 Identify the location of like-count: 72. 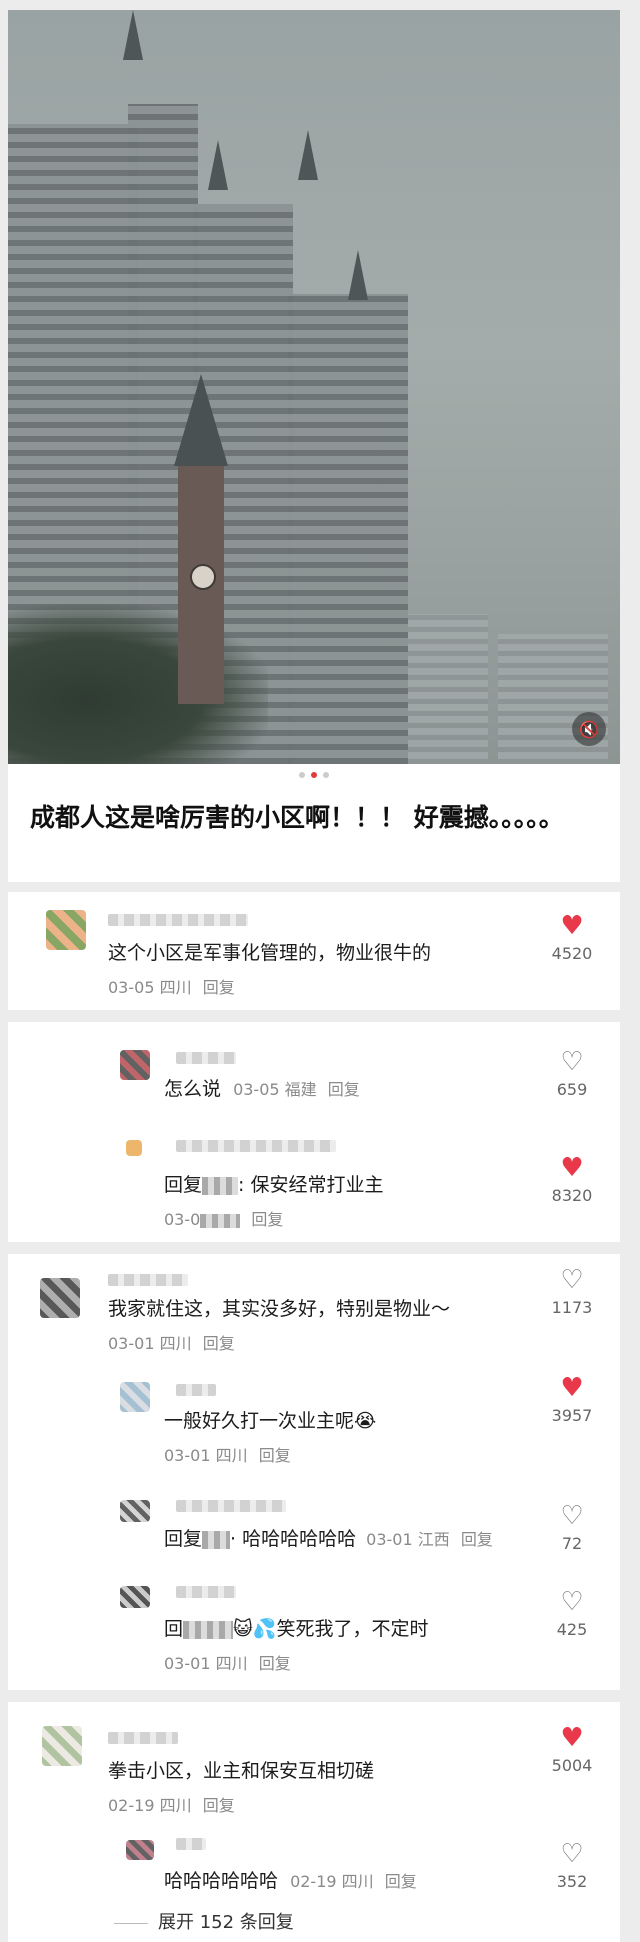
(572, 1543).